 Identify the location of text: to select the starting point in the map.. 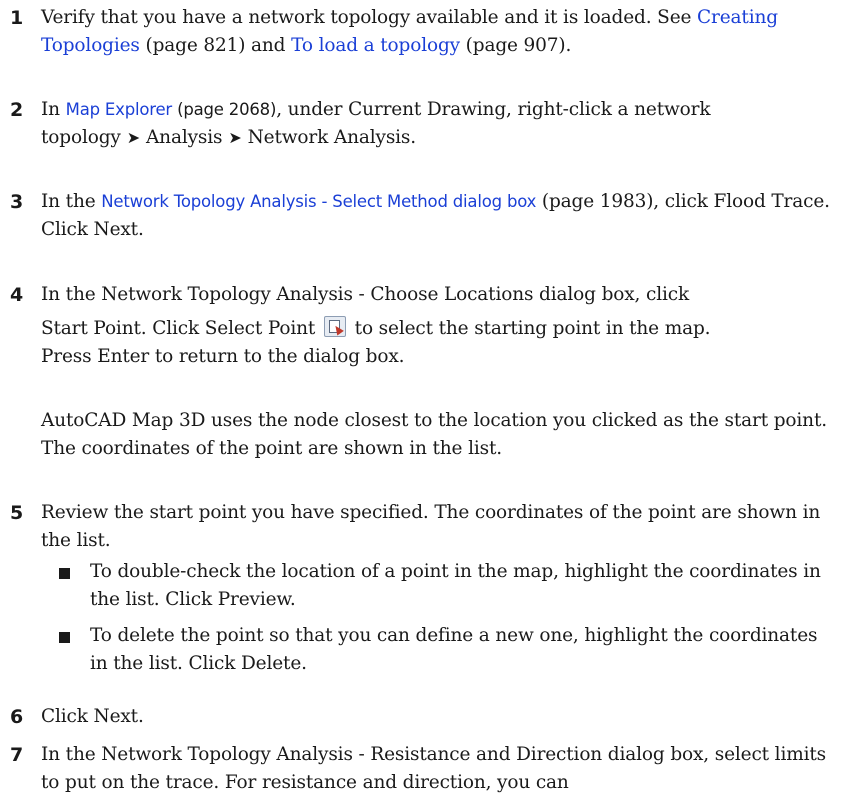
(529, 328).